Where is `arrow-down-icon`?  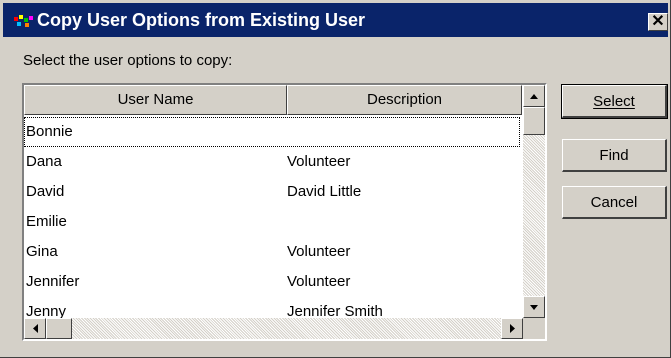
arrow-down-icon is located at coordinates (534, 307).